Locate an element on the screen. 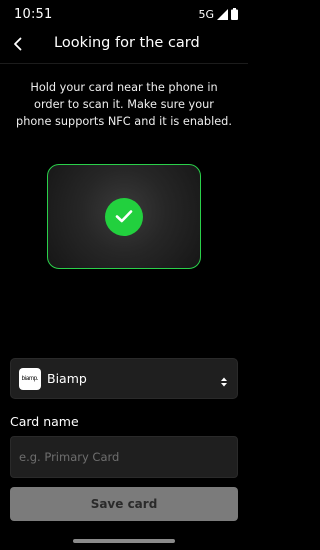  home-indicator is located at coordinates (124, 541).